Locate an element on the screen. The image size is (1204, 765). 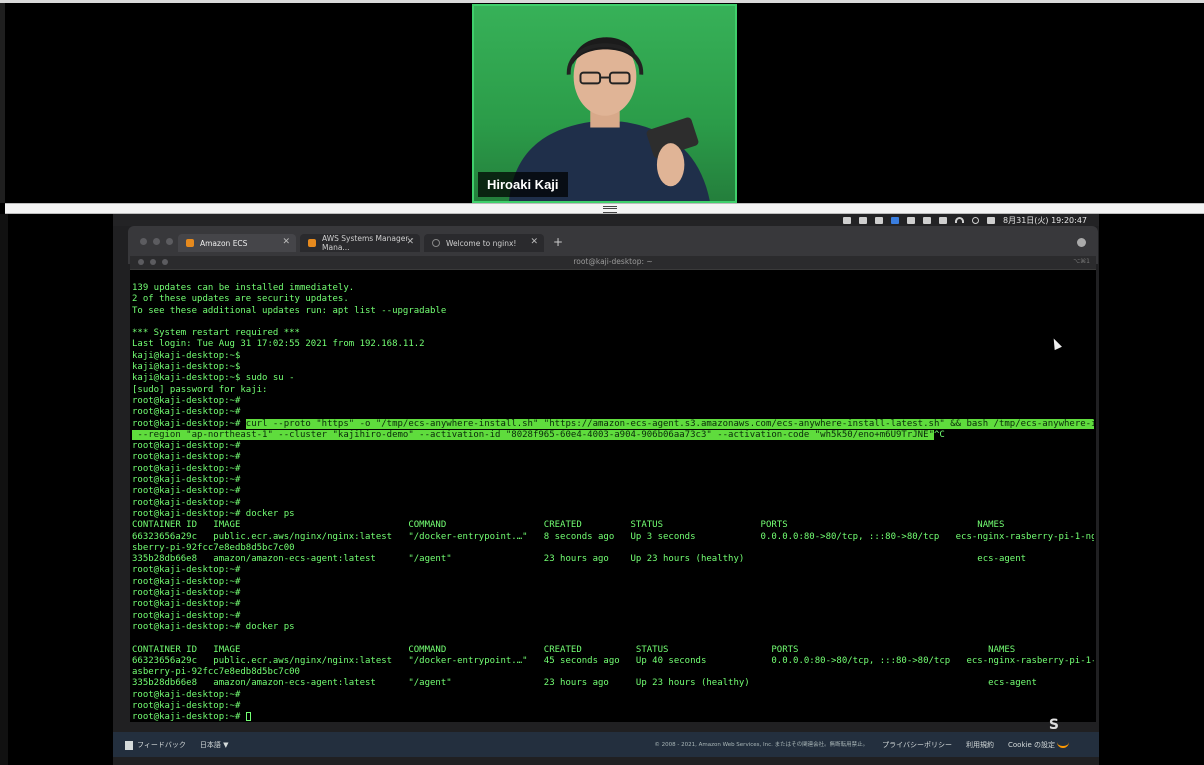
feedback-icon is located at coordinates (129, 745).